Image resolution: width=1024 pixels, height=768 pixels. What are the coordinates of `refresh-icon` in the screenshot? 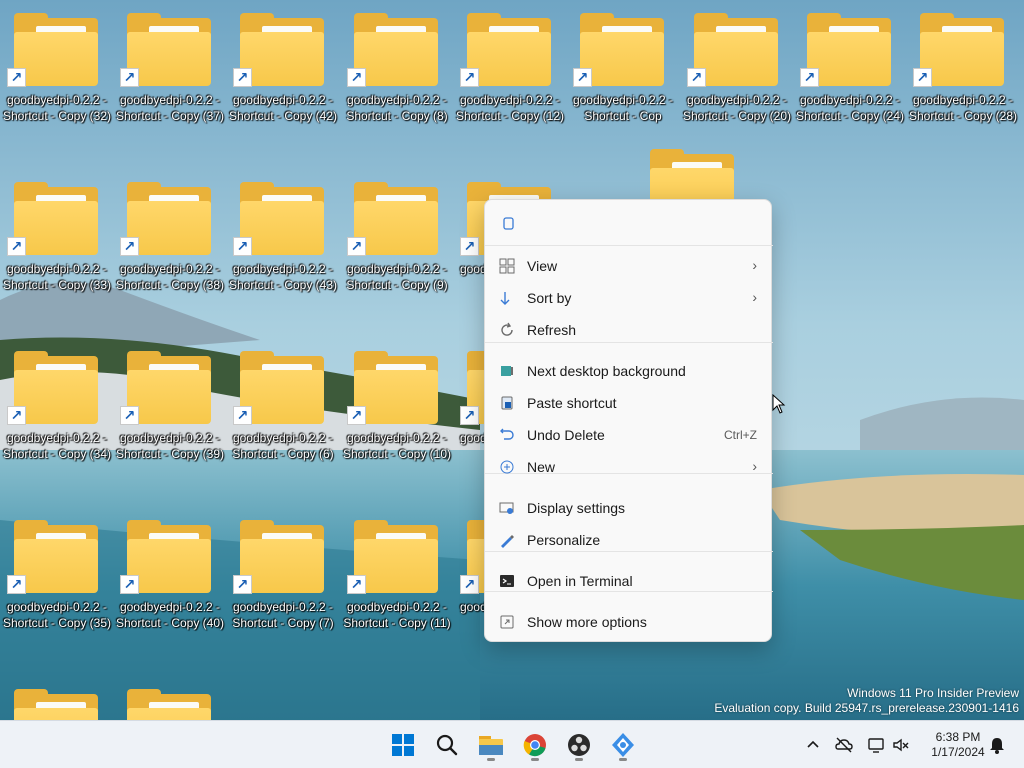 It's located at (507, 329).